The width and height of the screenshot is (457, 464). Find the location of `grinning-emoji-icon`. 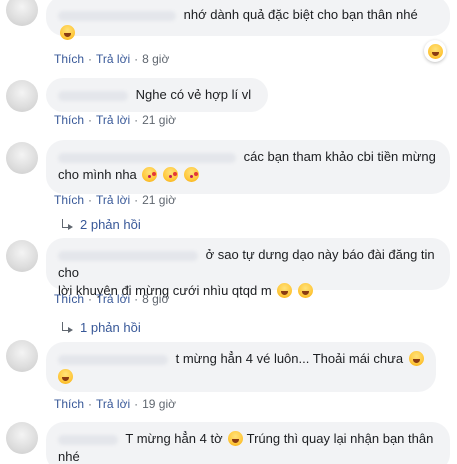

grinning-emoji-icon is located at coordinates (67, 32).